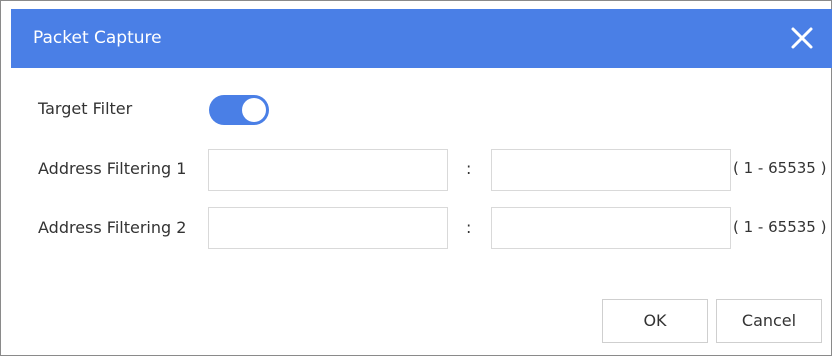 The width and height of the screenshot is (832, 356). What do you see at coordinates (328, 170) in the screenshot?
I see `address-filtering-1-ip-input` at bounding box center [328, 170].